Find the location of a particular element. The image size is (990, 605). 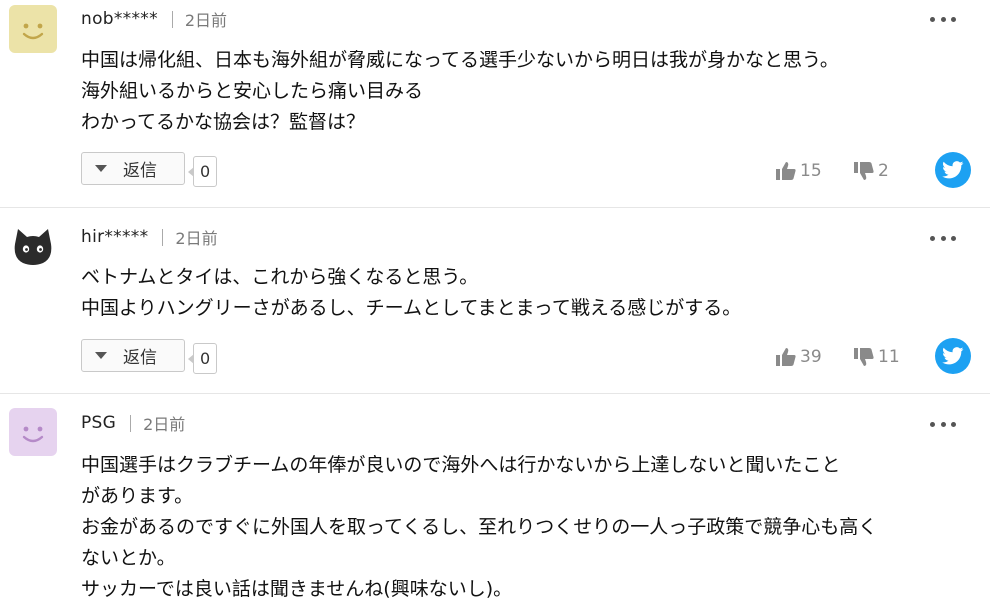

comment-line: 中国選手はクラブチームの年俸が良いので海外へは行かないから上達しないと聞いたこと is located at coordinates (461, 465).